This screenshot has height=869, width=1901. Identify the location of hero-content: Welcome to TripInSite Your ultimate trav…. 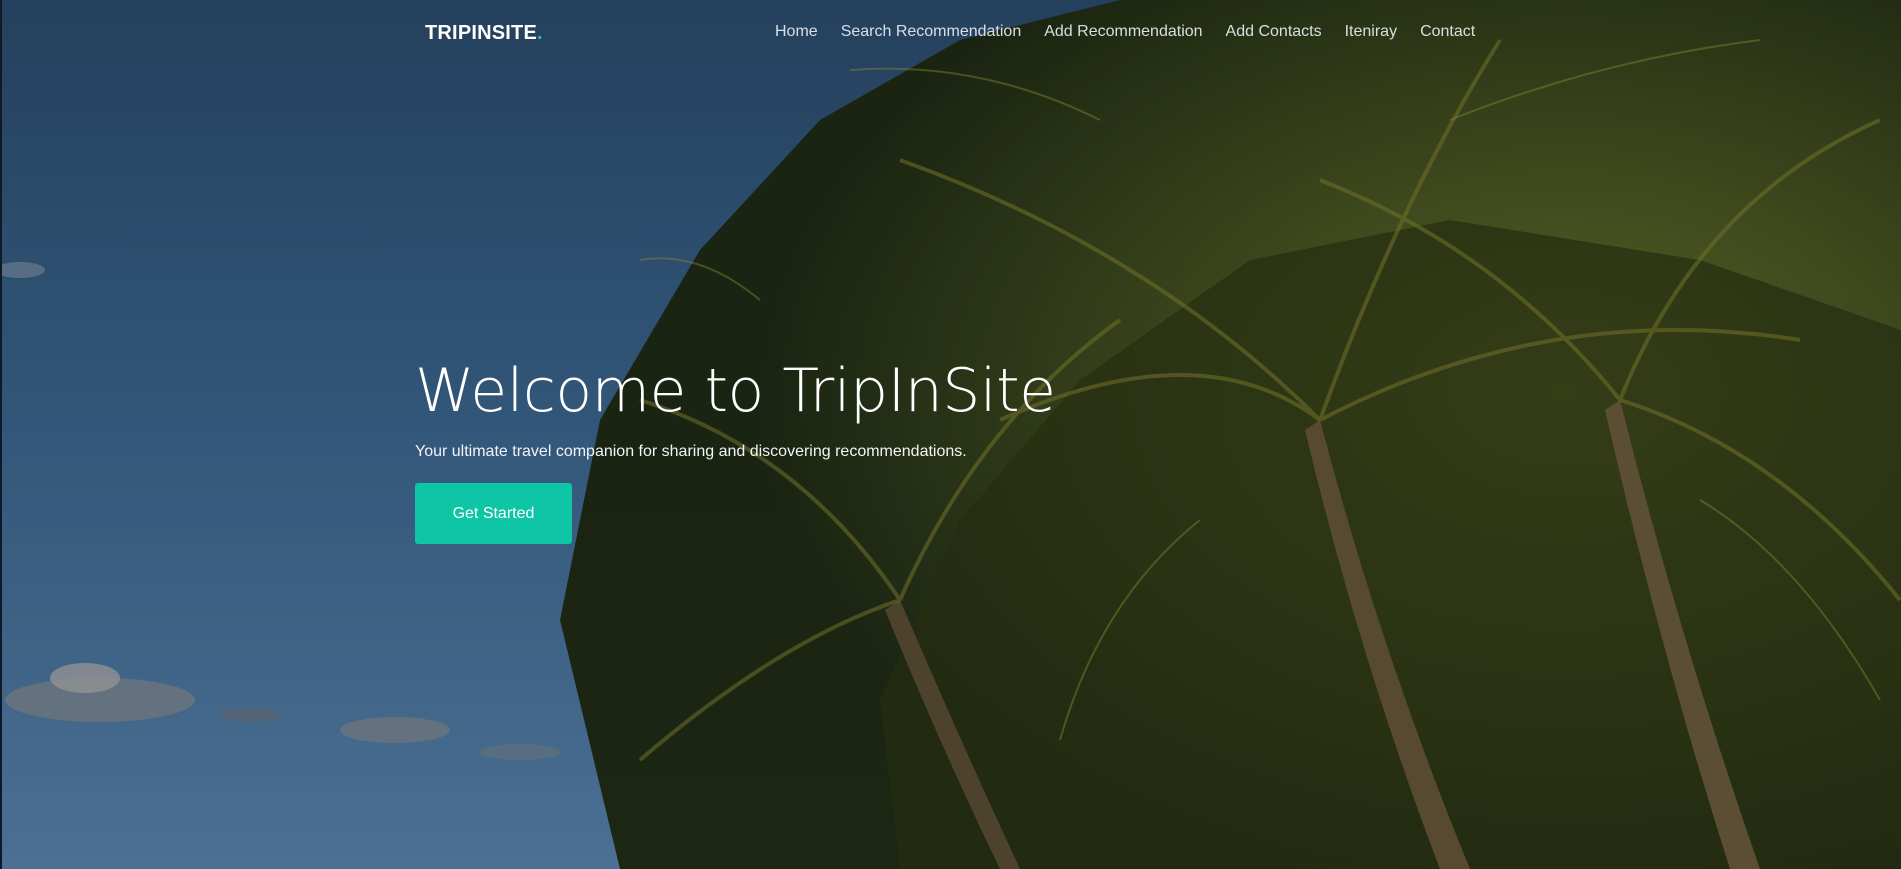
(815, 449).